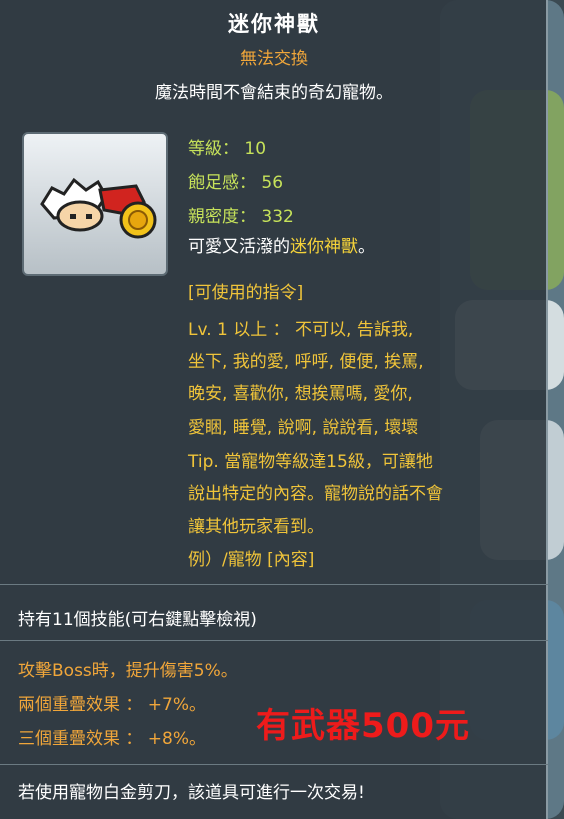 This screenshot has width=564, height=819. Describe the element at coordinates (363, 726) in the screenshot. I see `promo-overlay-text: 有武器500元` at that location.